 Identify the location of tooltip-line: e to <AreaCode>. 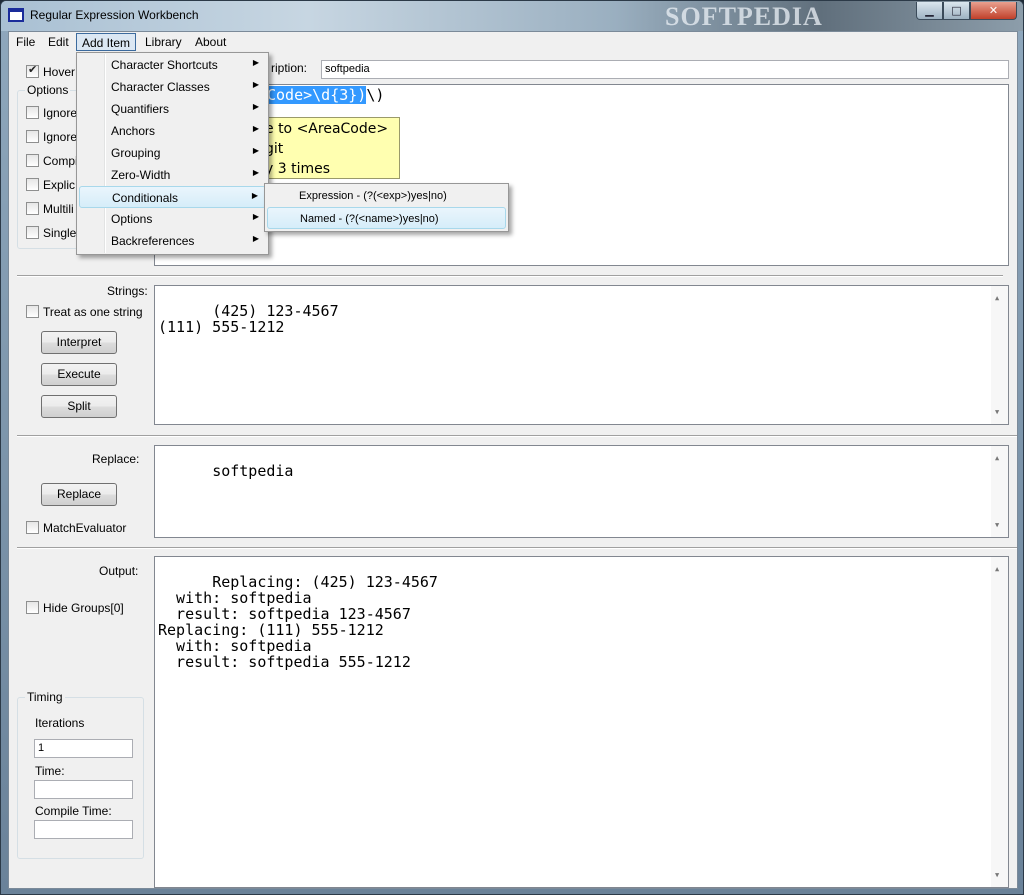
(327, 129).